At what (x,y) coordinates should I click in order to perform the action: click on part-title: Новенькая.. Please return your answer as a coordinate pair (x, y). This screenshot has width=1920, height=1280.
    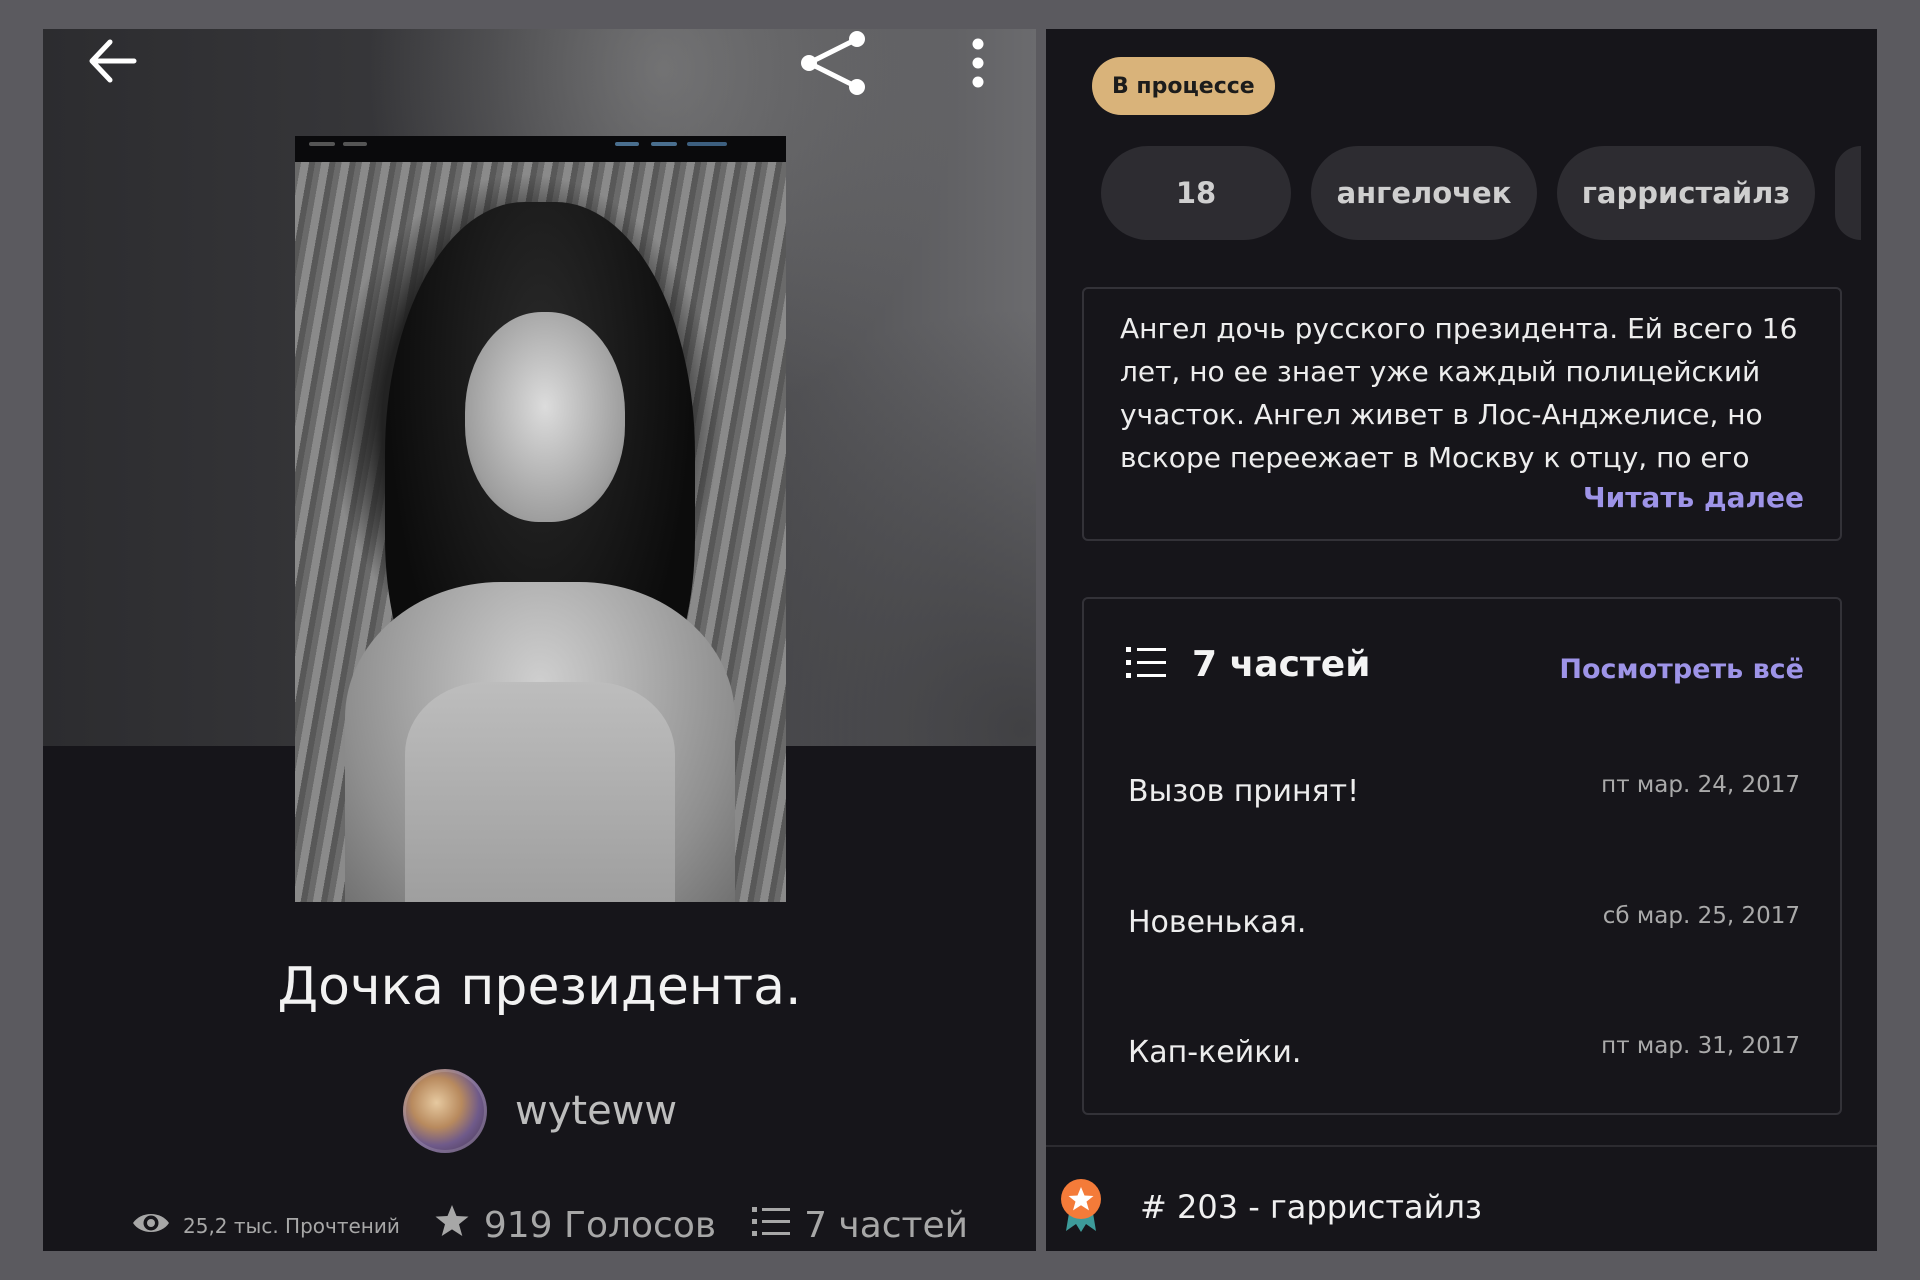
    Looking at the image, I should click on (1217, 922).